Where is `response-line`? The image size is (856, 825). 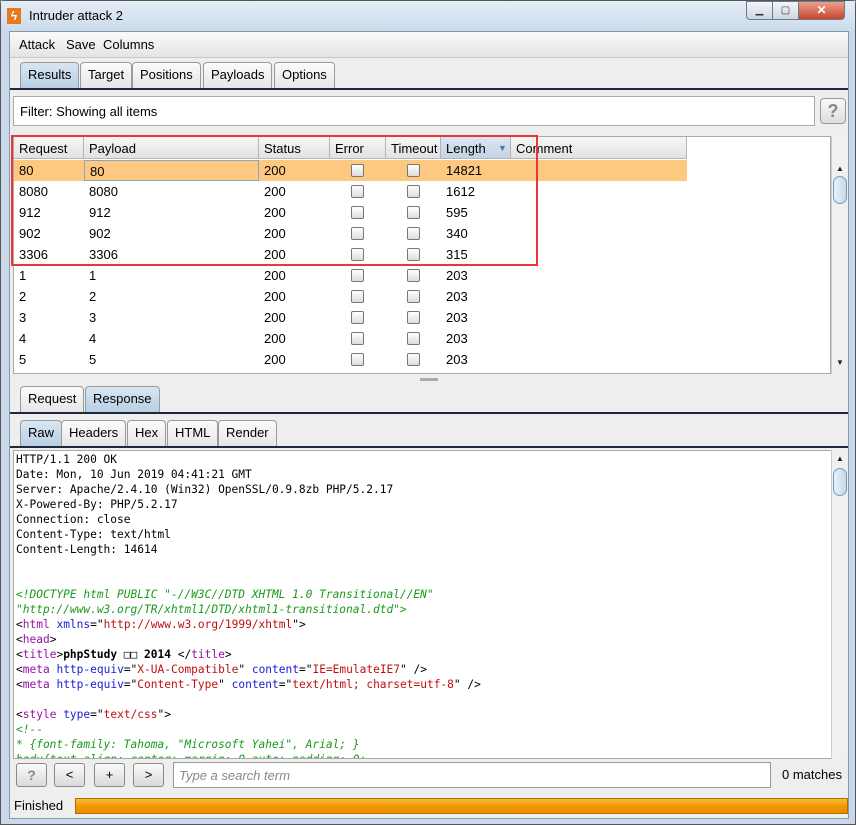 response-line is located at coordinates (423, 699).